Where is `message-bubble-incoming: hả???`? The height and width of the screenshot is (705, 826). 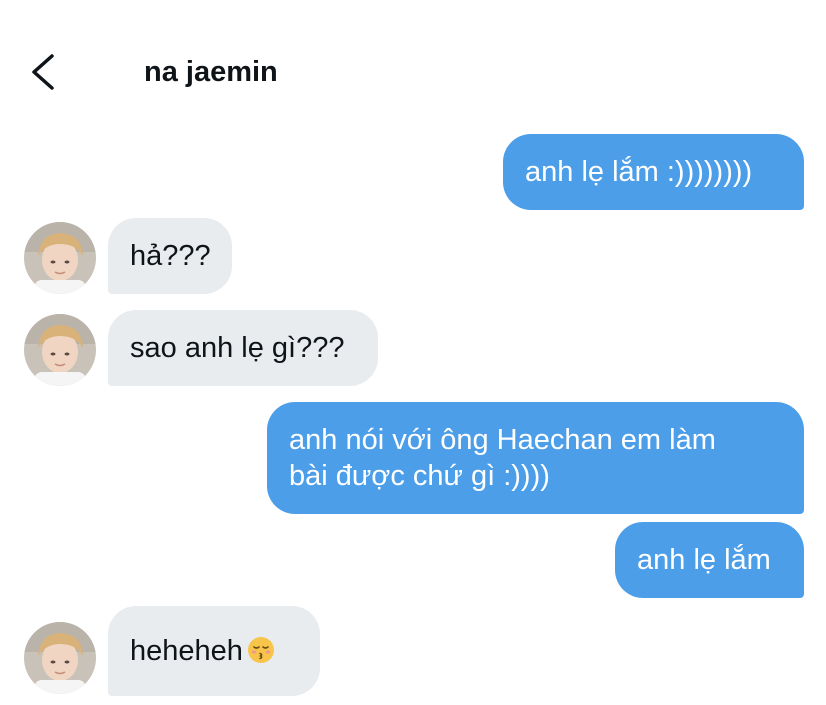 message-bubble-incoming: hả??? is located at coordinates (170, 256).